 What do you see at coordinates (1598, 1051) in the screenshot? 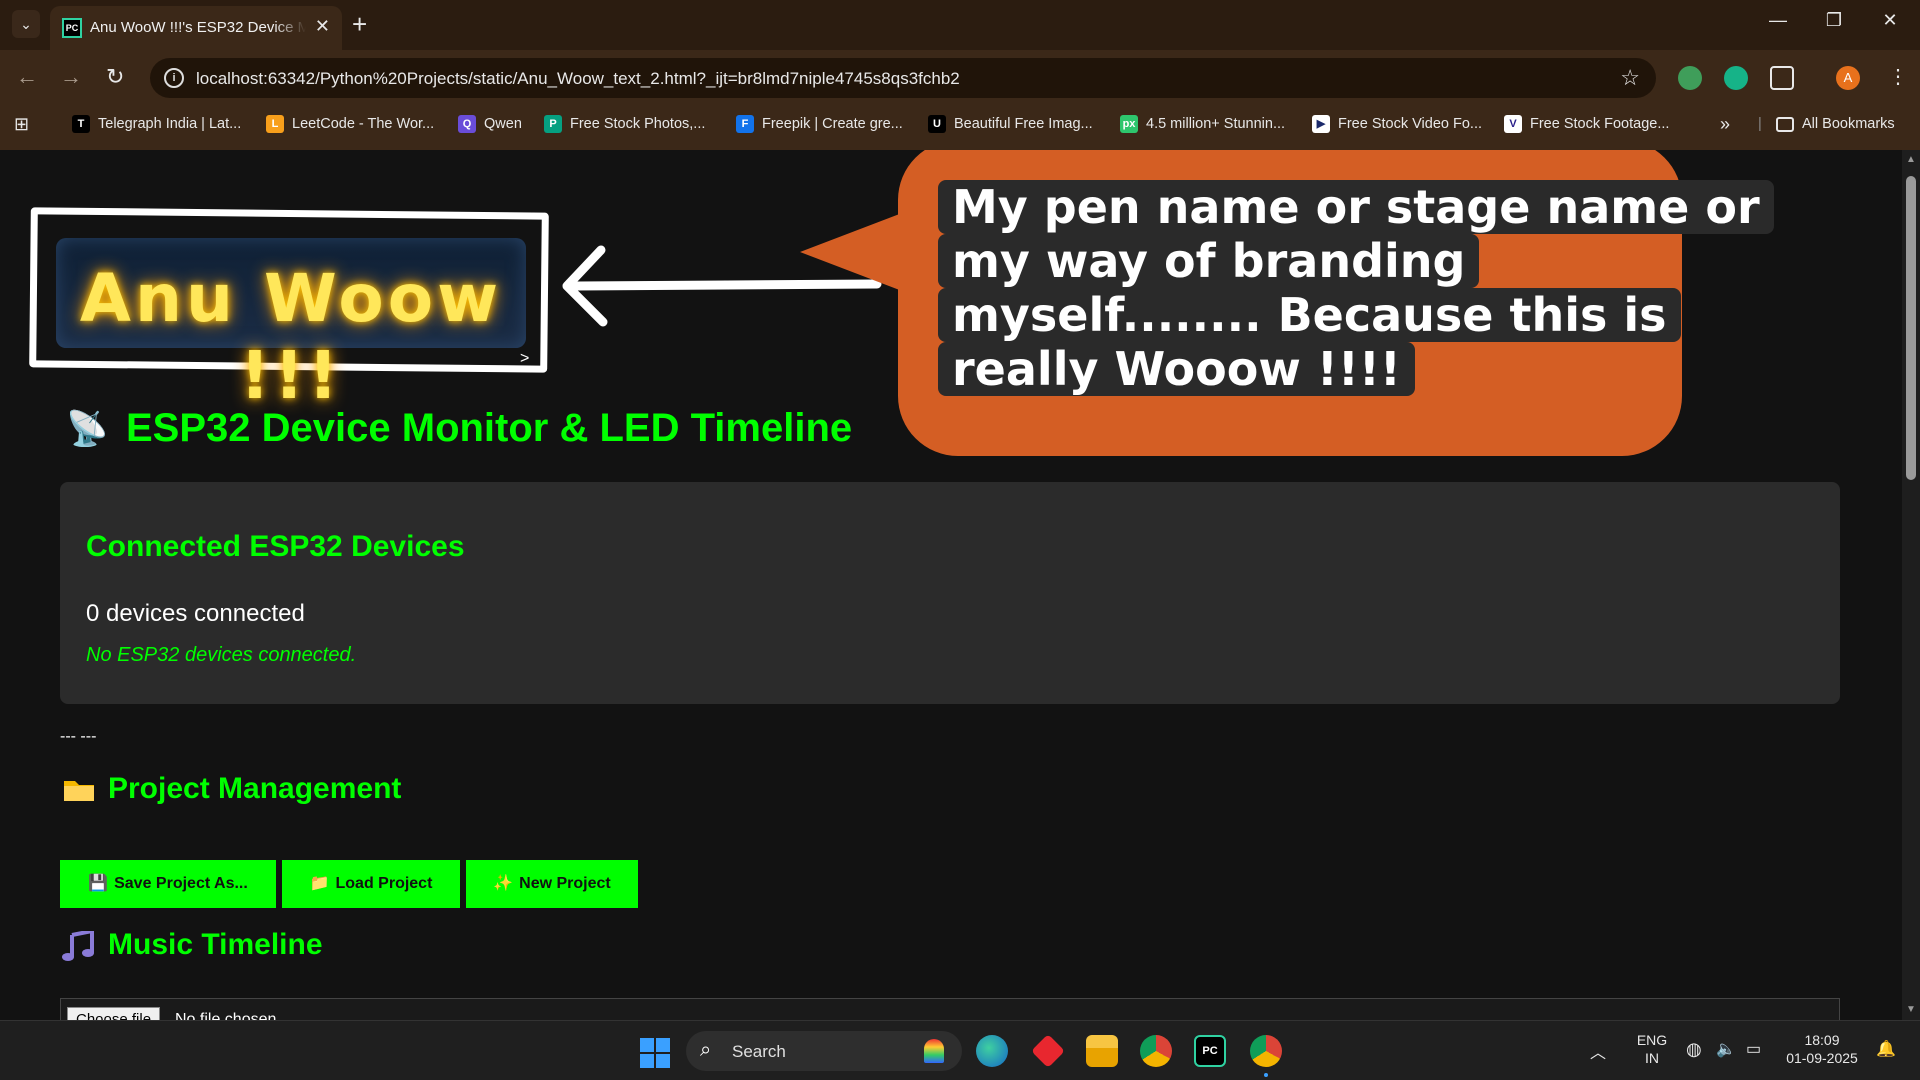
I see `tray-chevron-icon: ︿` at bounding box center [1598, 1051].